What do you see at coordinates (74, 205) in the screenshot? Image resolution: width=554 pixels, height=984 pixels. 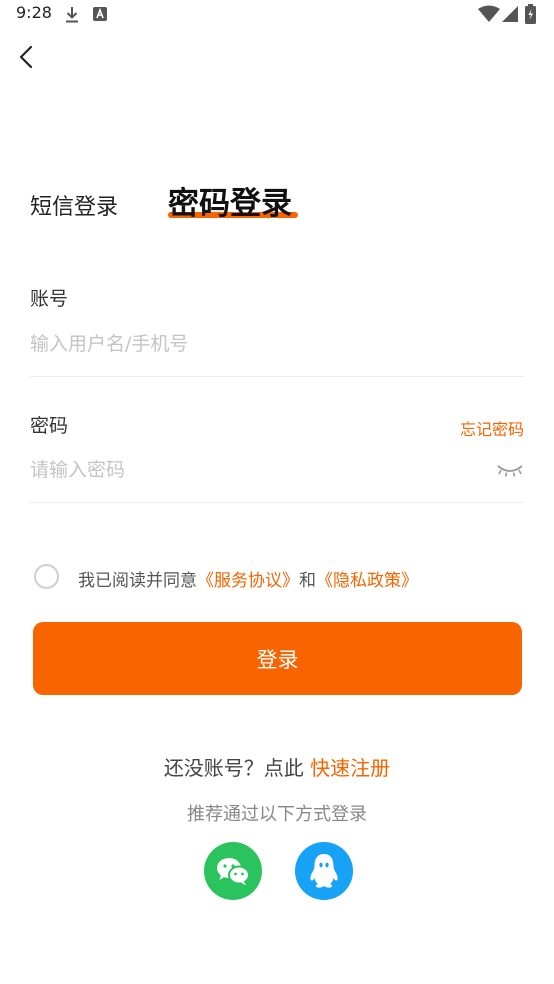 I see `tab-sms-login: 短信登录` at bounding box center [74, 205].